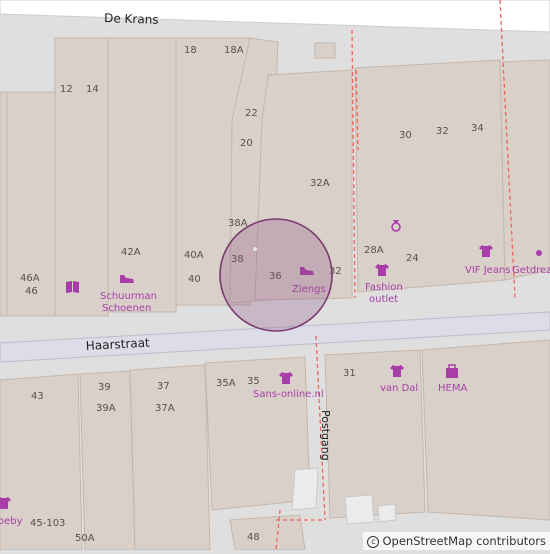 The width and height of the screenshot is (550, 554). What do you see at coordinates (234, 50) in the screenshot?
I see `house-number: 18A` at bounding box center [234, 50].